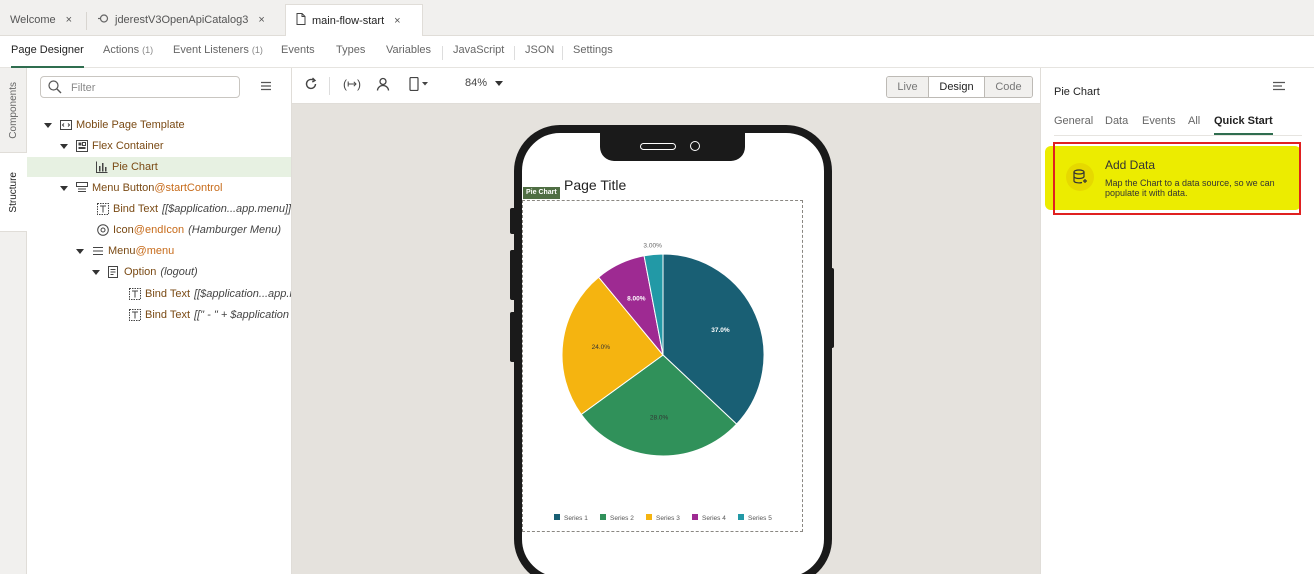  What do you see at coordinates (98, 251) in the screenshot?
I see `menu-icon` at bounding box center [98, 251].